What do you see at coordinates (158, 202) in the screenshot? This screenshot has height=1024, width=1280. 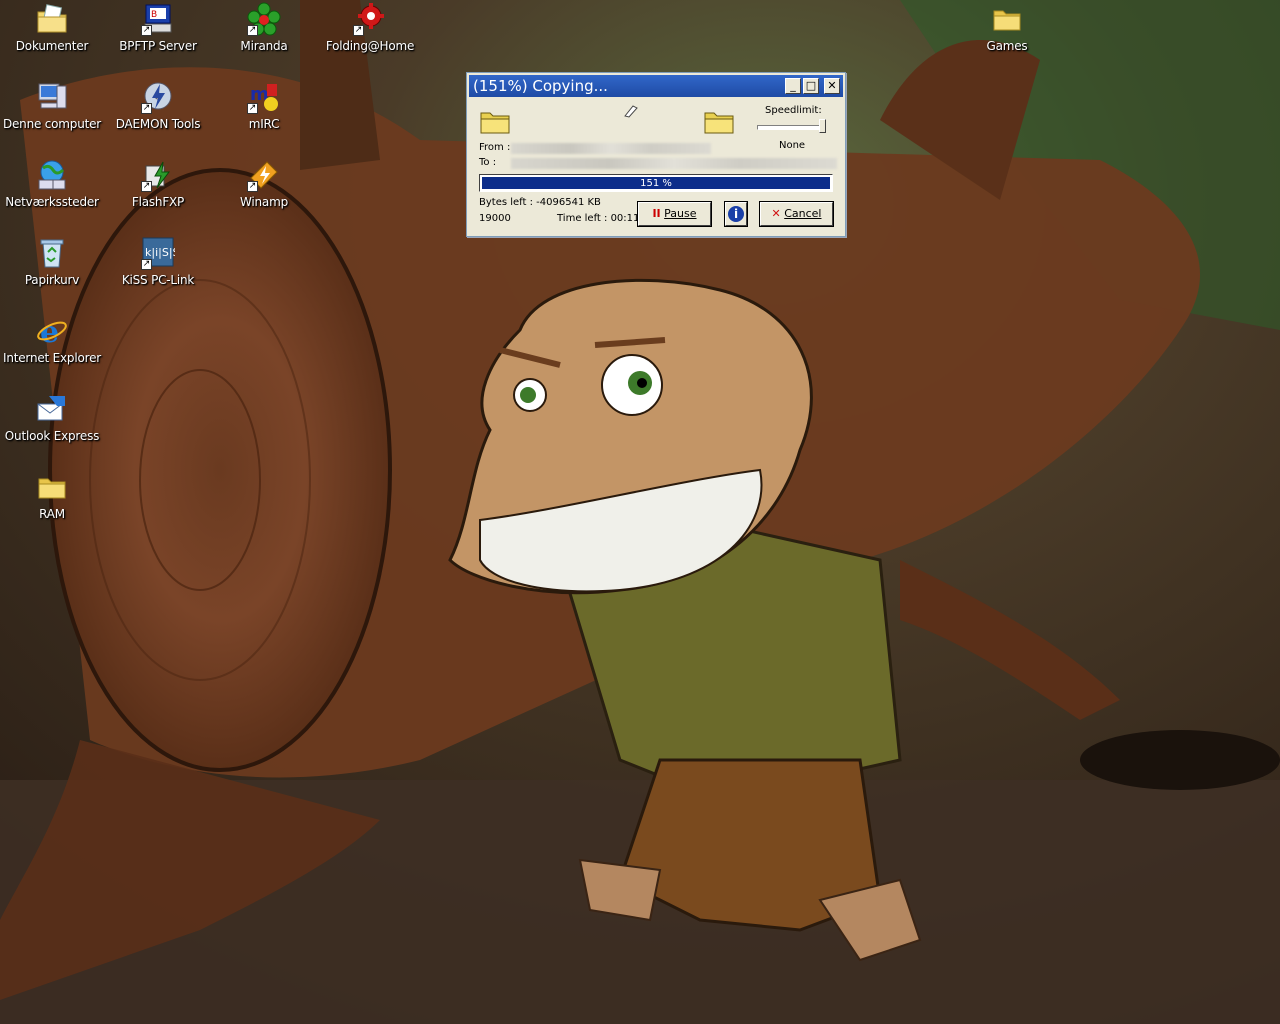 I see `desktop-icon-label: FlashFXP` at bounding box center [158, 202].